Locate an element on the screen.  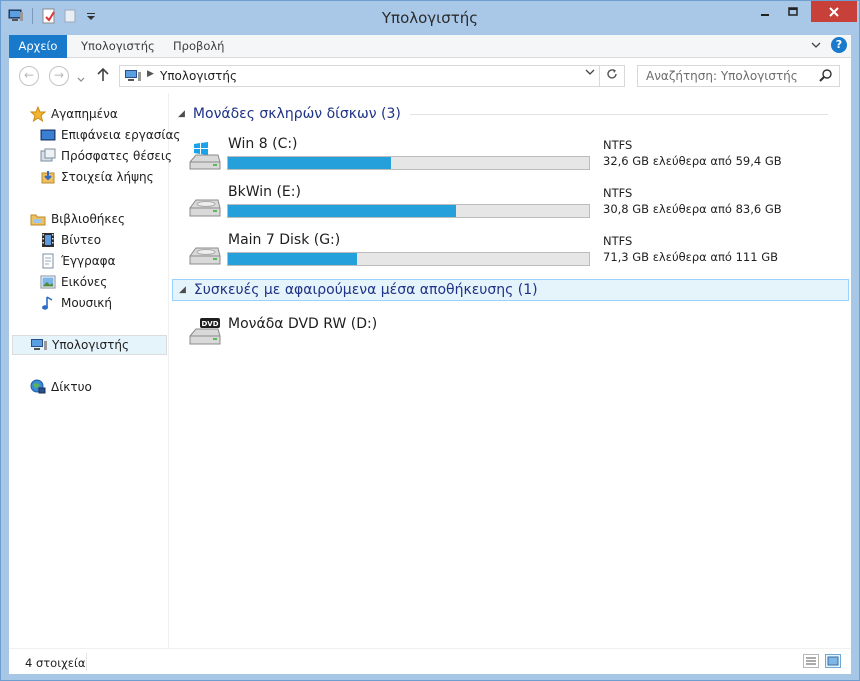
videos-icon is located at coordinates (48, 240).